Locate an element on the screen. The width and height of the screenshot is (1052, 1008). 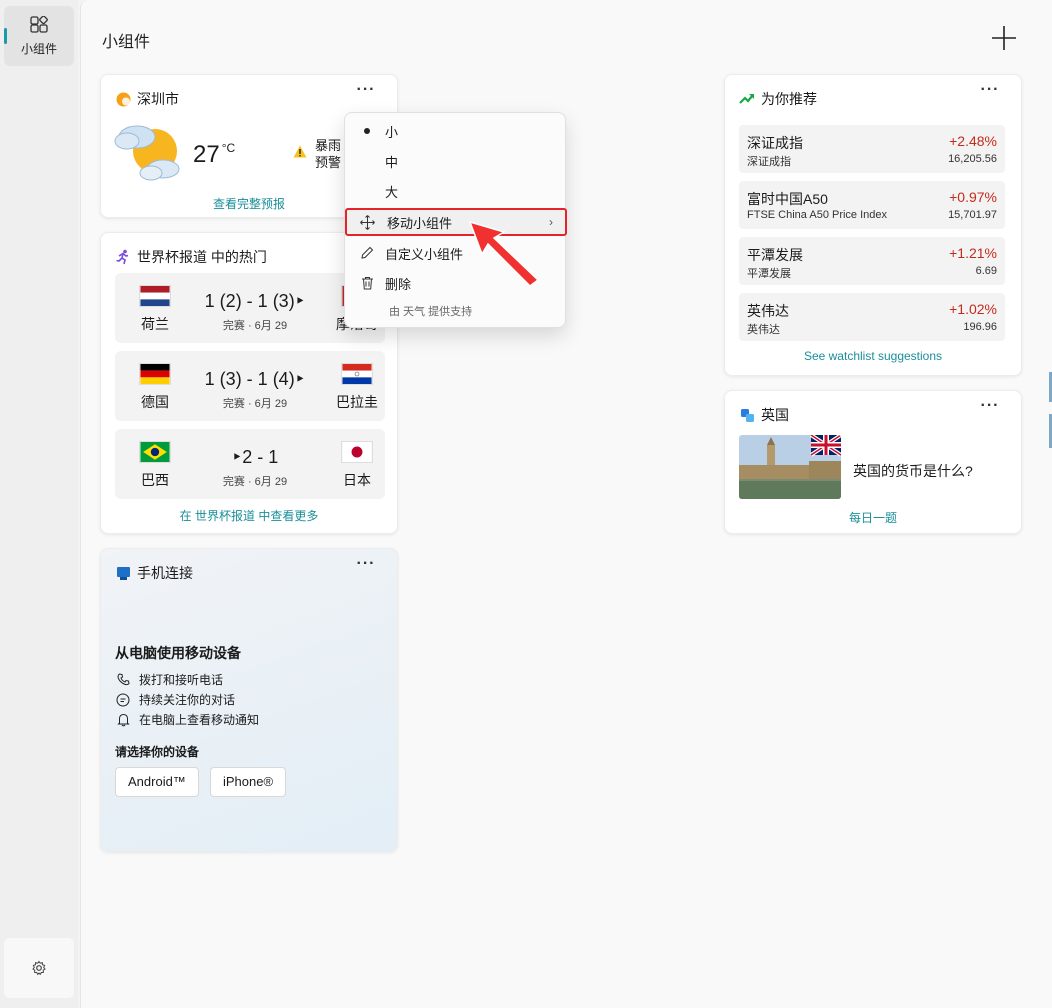
watchlist-header: 为你推荐 is located at coordinates (778, 99).